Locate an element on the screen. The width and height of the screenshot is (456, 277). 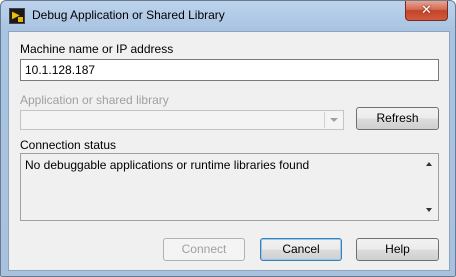
machine-name-input: 10.1.128.187 is located at coordinates (229, 70).